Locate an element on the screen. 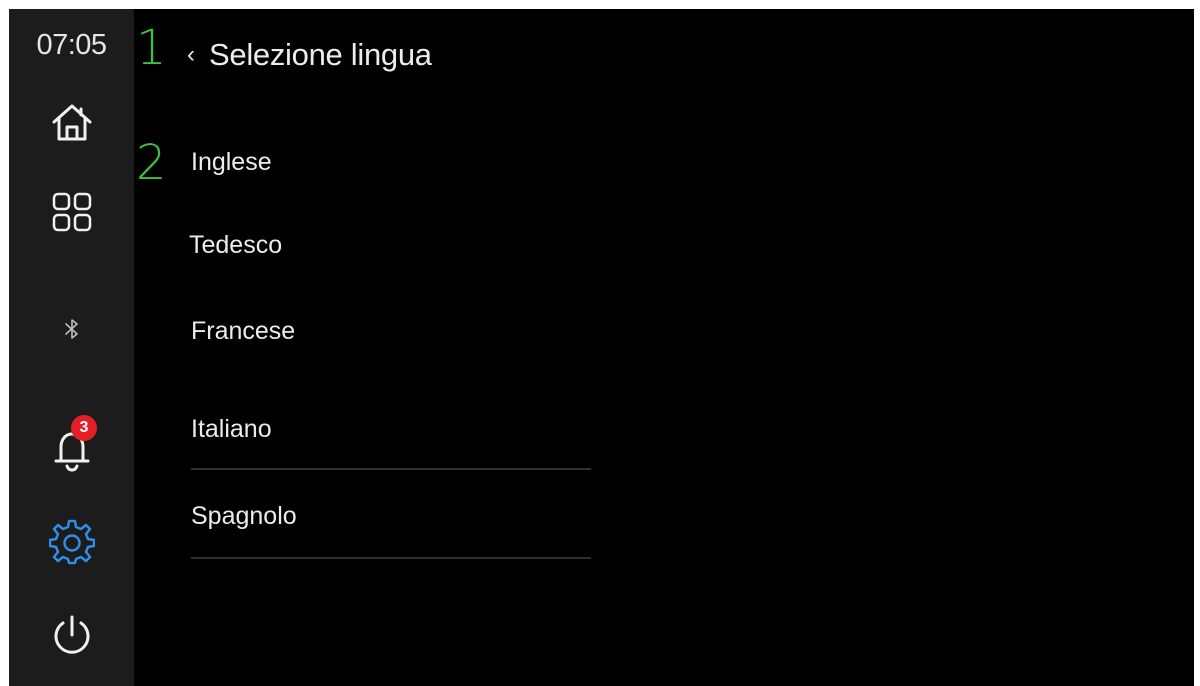 This screenshot has height=686, width=1200. chevron-left-icon: ‹ is located at coordinates (191, 54).